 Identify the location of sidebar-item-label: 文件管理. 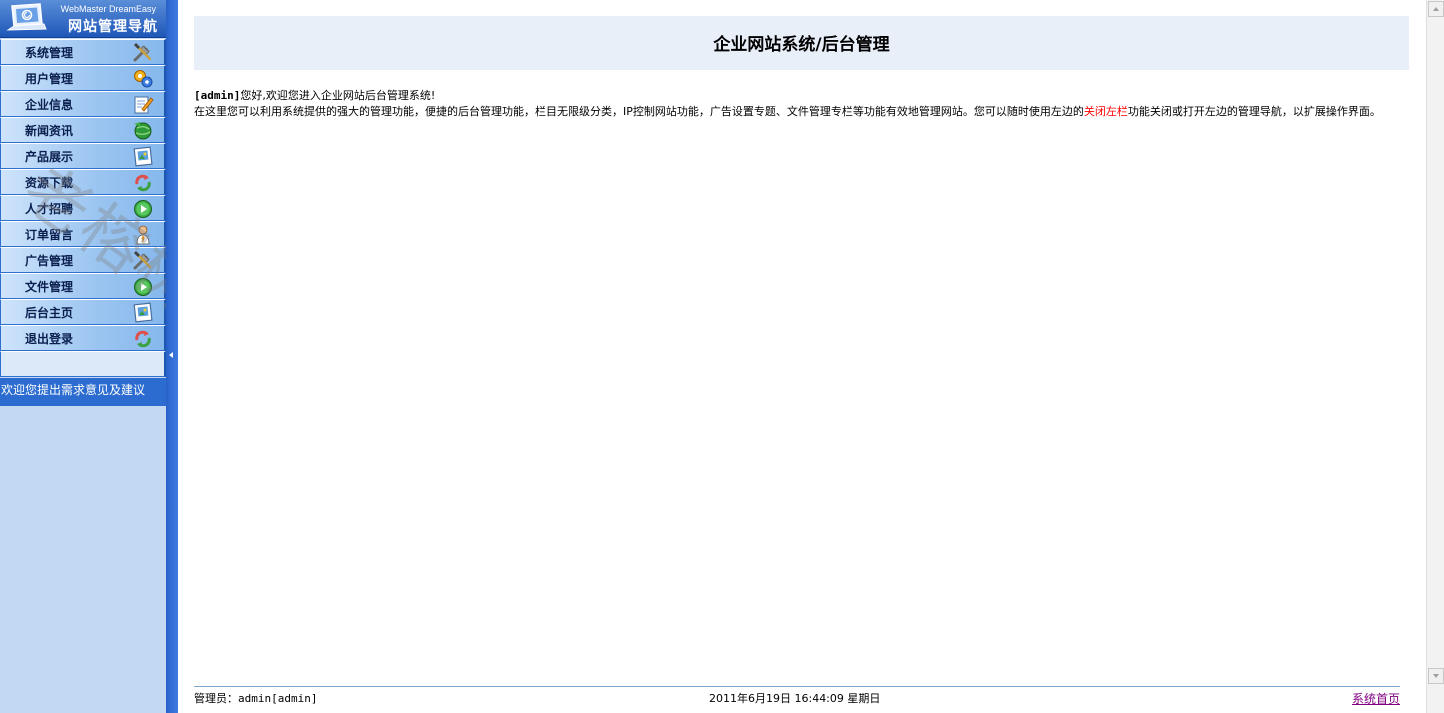
(49, 287).